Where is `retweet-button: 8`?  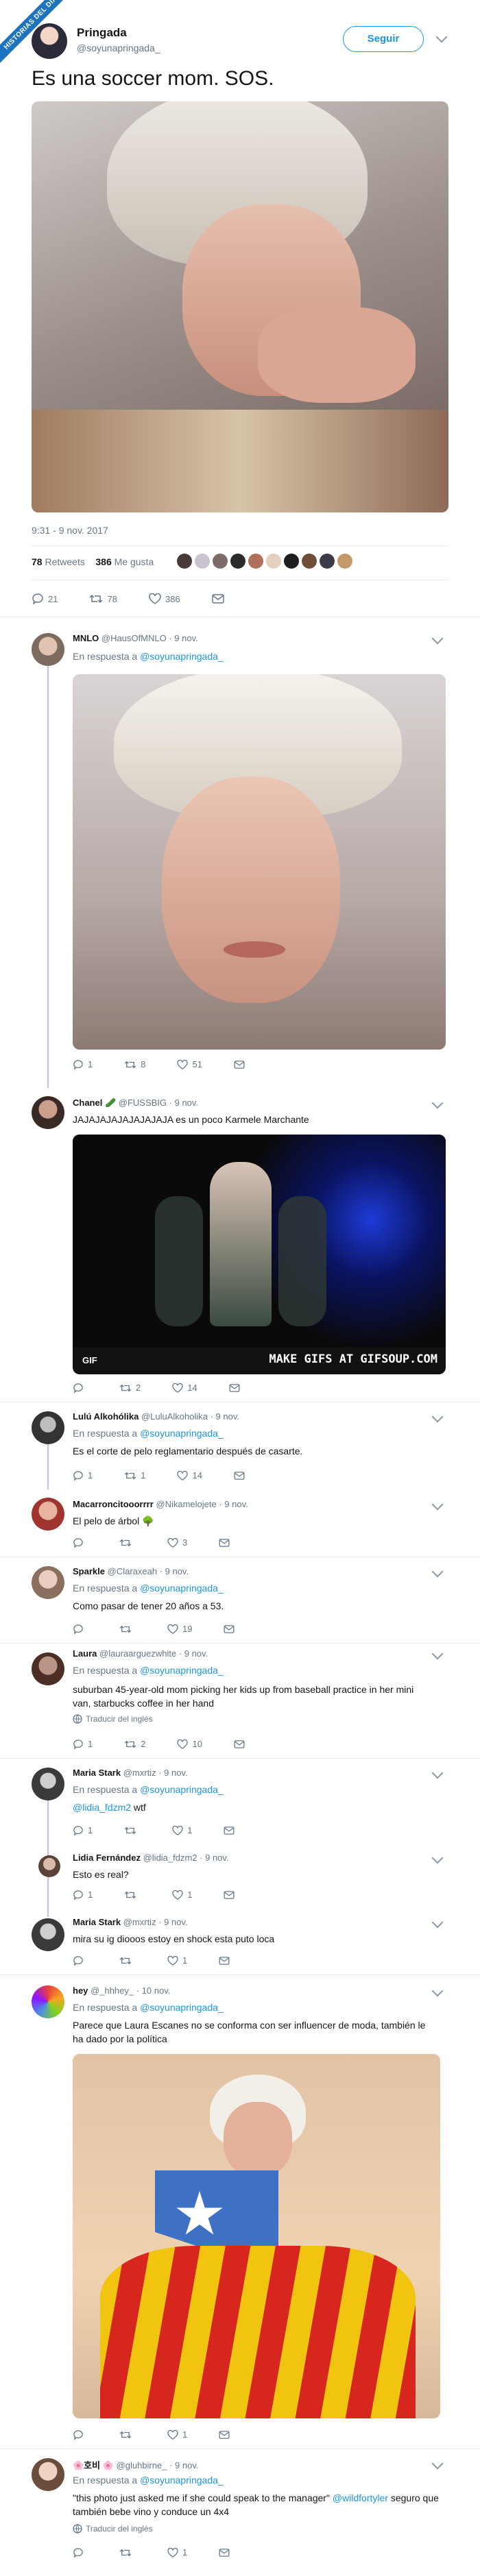 retweet-button: 8 is located at coordinates (134, 1064).